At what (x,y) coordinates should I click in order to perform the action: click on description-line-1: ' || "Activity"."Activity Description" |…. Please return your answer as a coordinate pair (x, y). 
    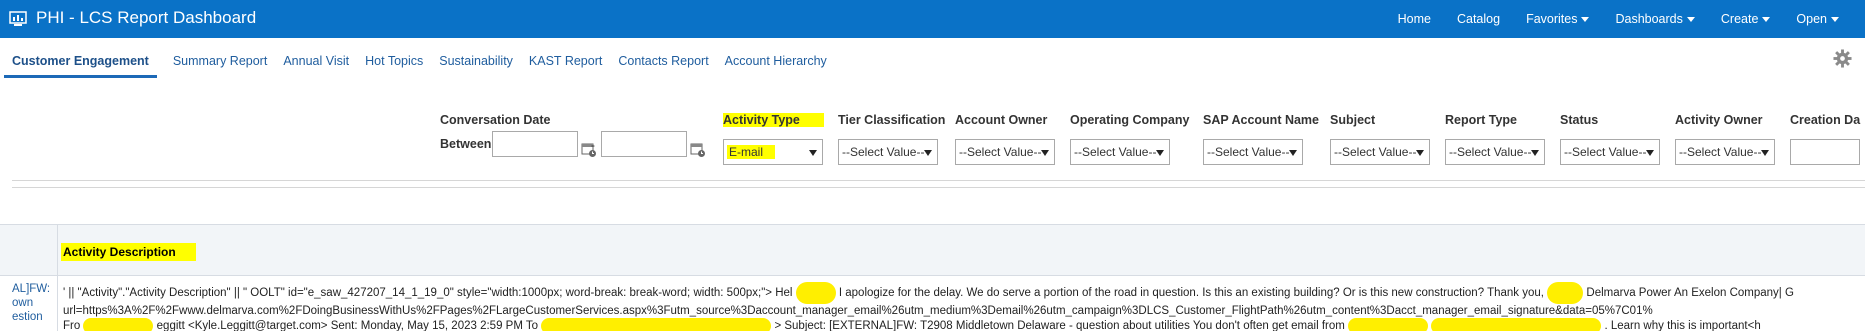
    Looking at the image, I should click on (964, 293).